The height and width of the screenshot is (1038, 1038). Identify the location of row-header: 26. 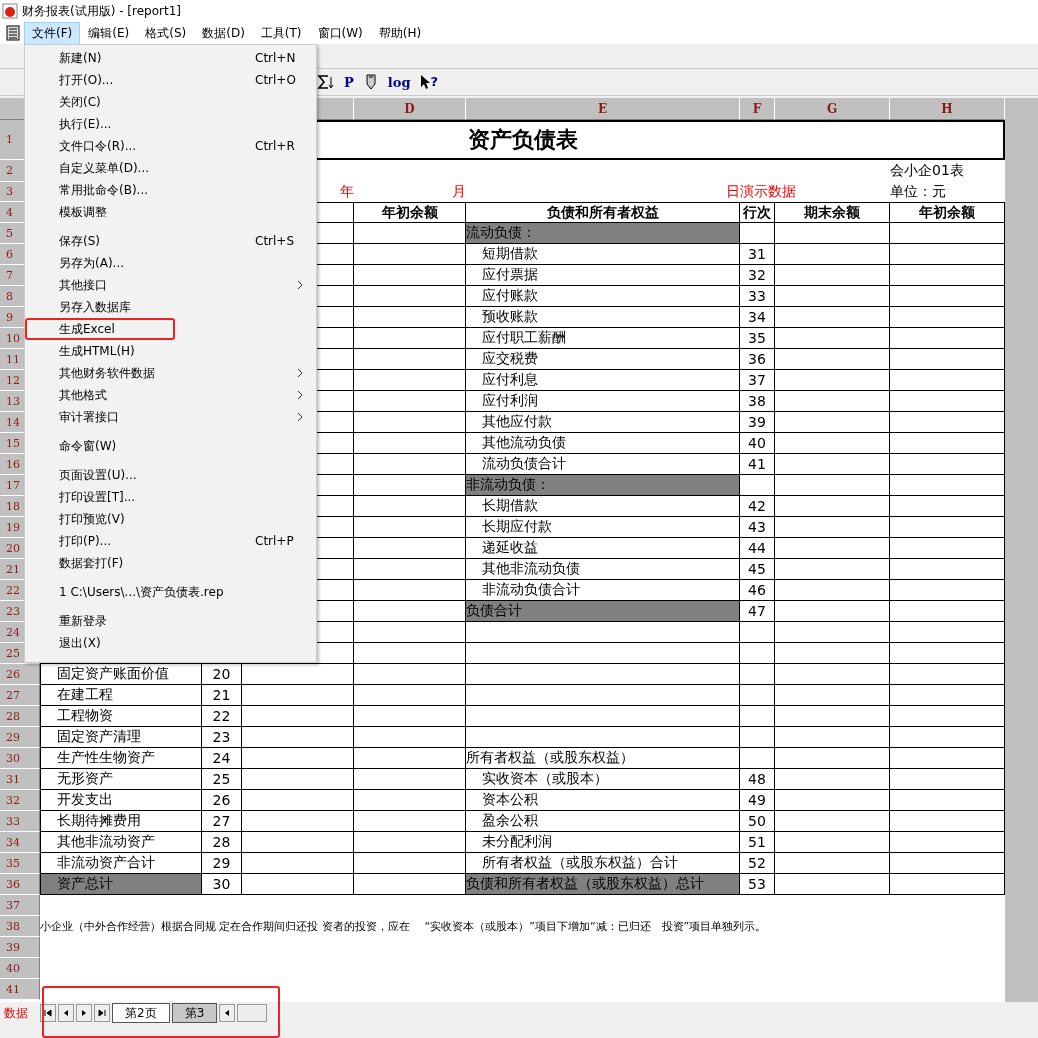
(20, 674).